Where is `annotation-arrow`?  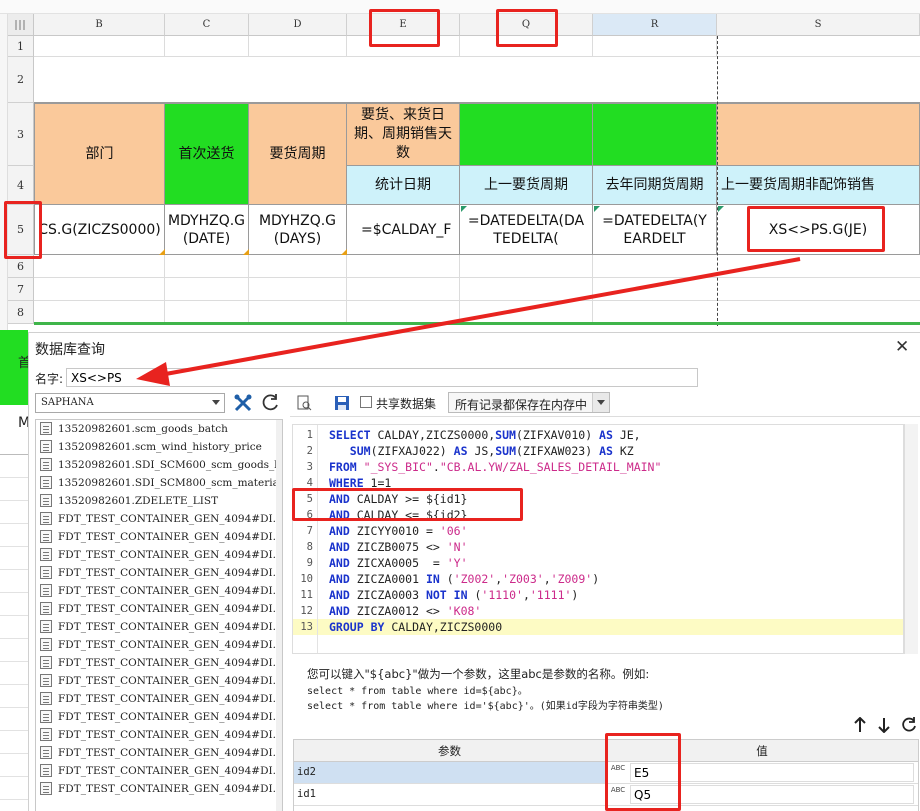 annotation-arrow is located at coordinates (468, 321).